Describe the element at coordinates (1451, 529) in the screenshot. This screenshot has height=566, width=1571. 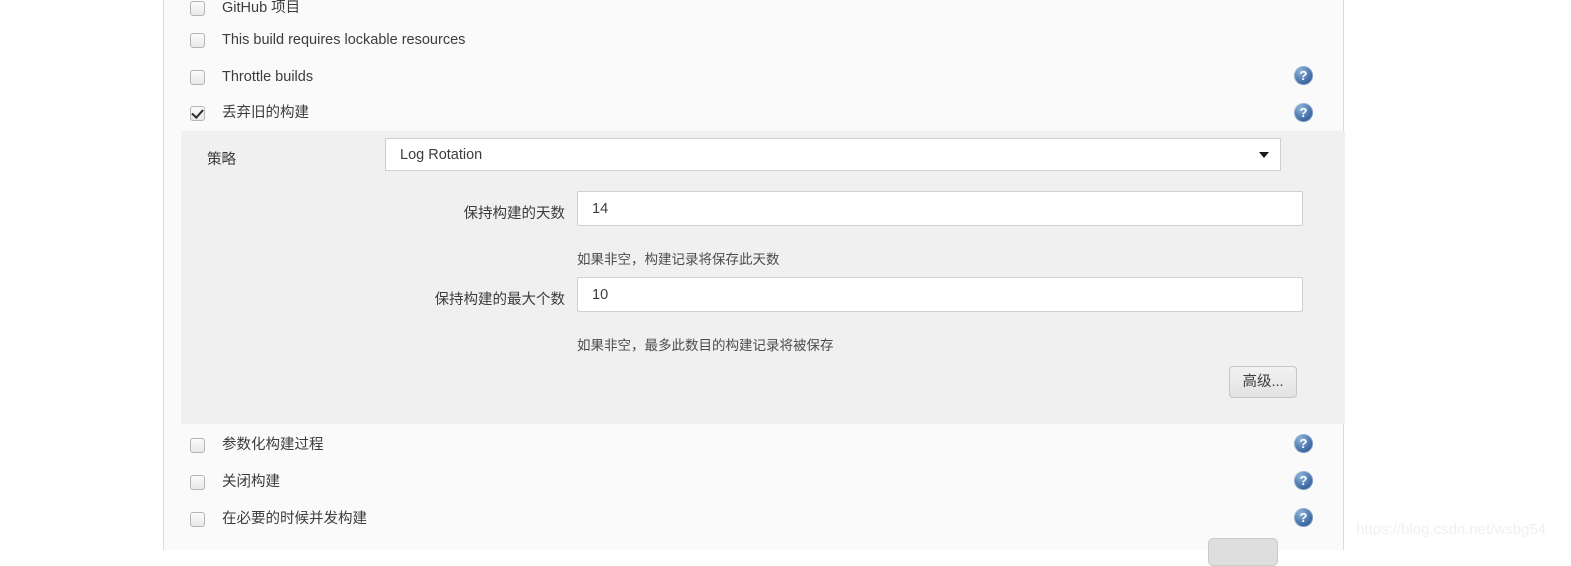
I see `watermark: https://blog.csdn.net/wsbg54` at that location.